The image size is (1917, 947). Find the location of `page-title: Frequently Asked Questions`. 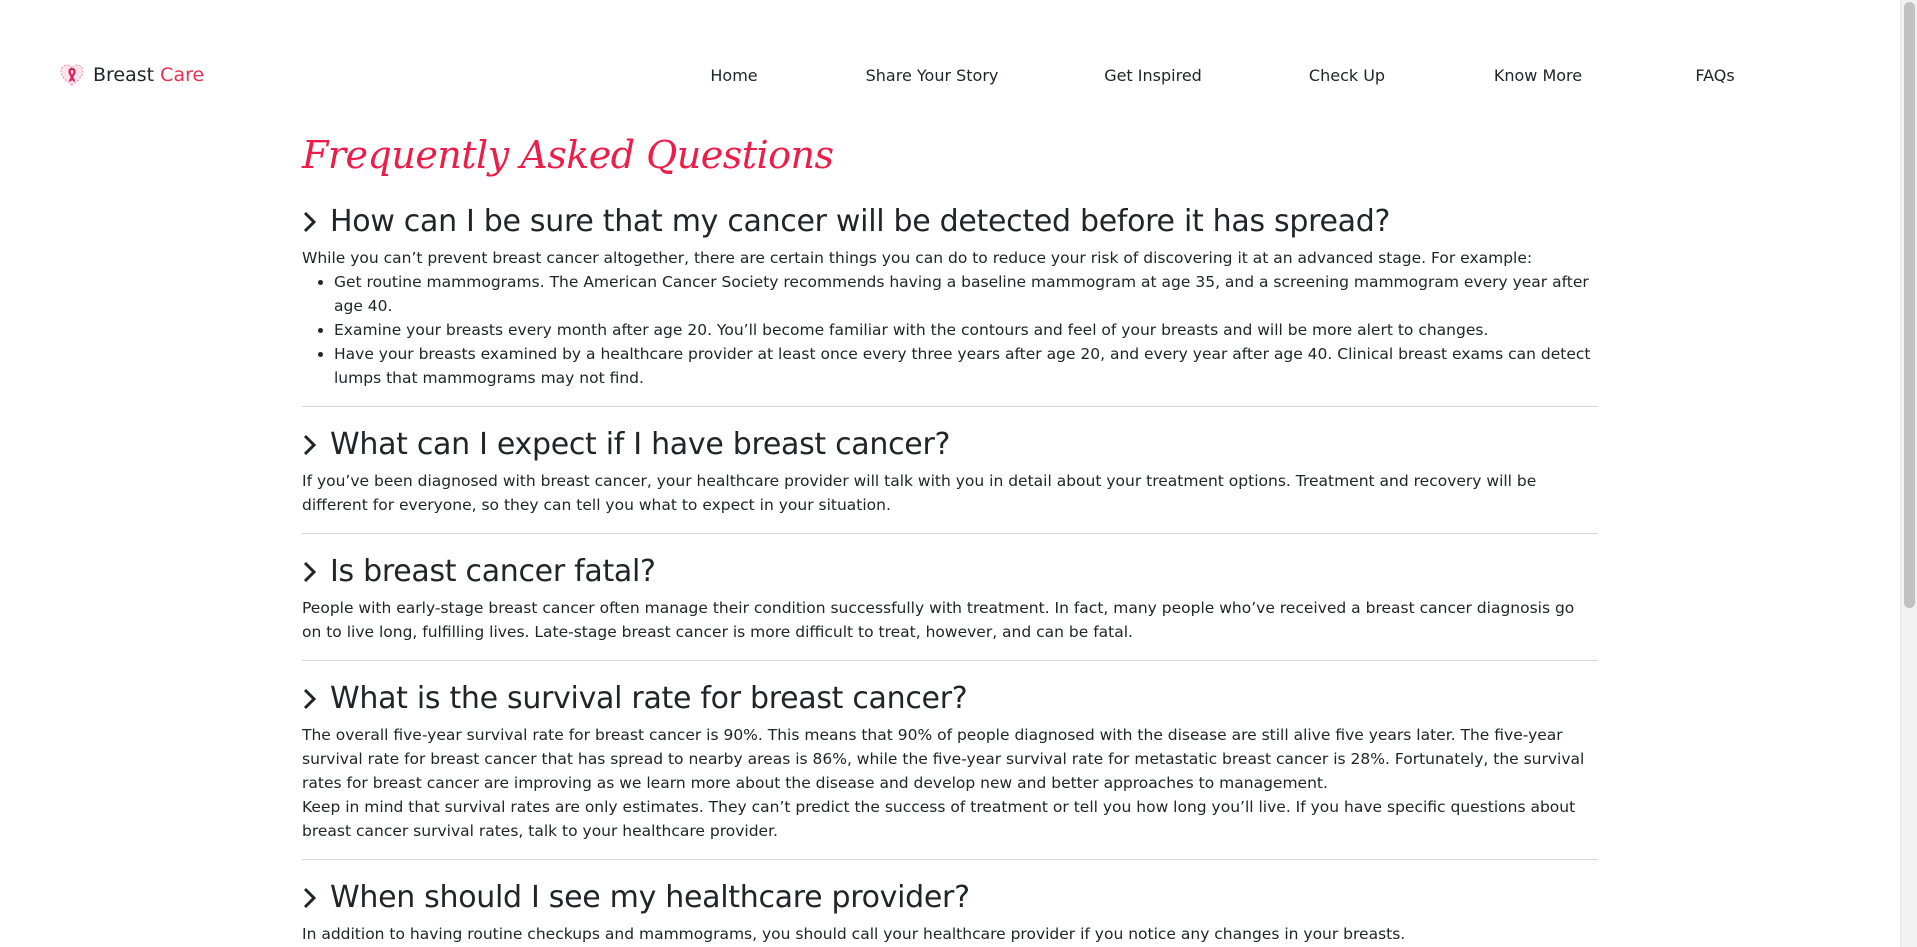

page-title: Frequently Asked Questions is located at coordinates (568, 155).